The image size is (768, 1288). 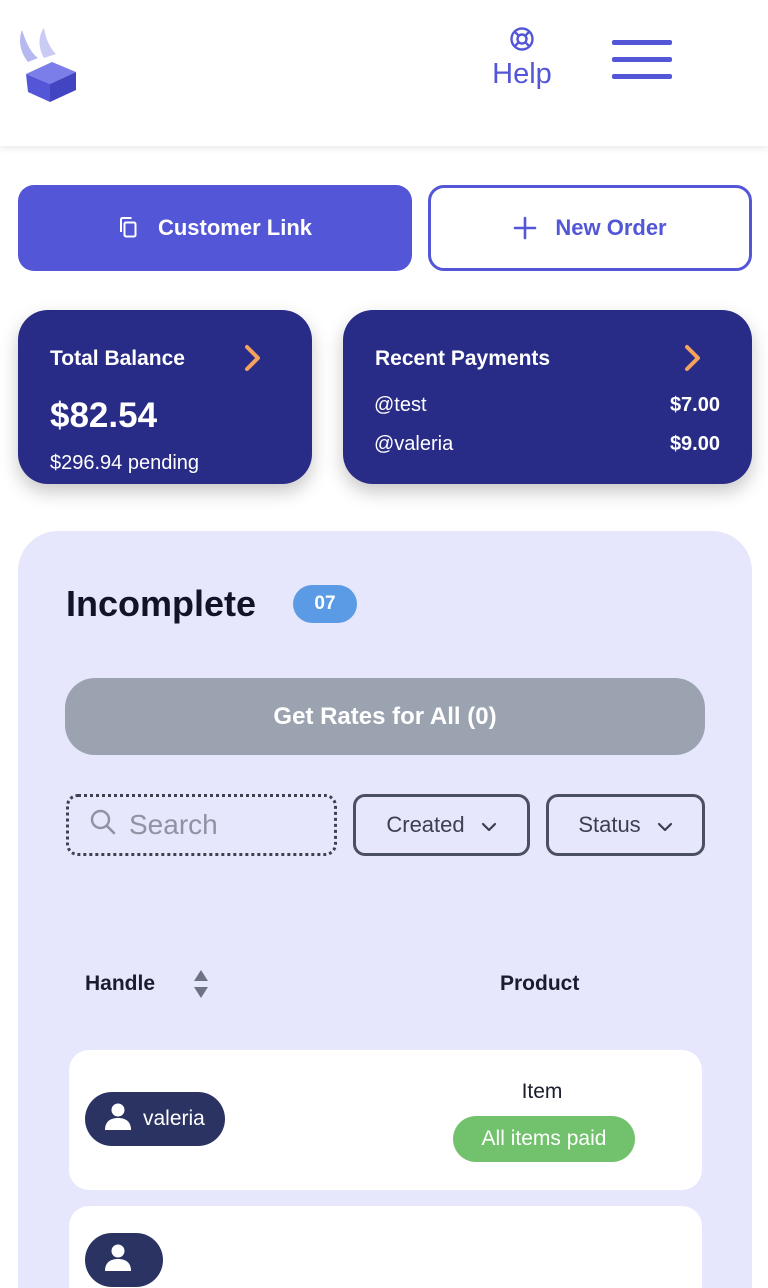 I want to click on status-filter-label: Status, so click(x=609, y=824).